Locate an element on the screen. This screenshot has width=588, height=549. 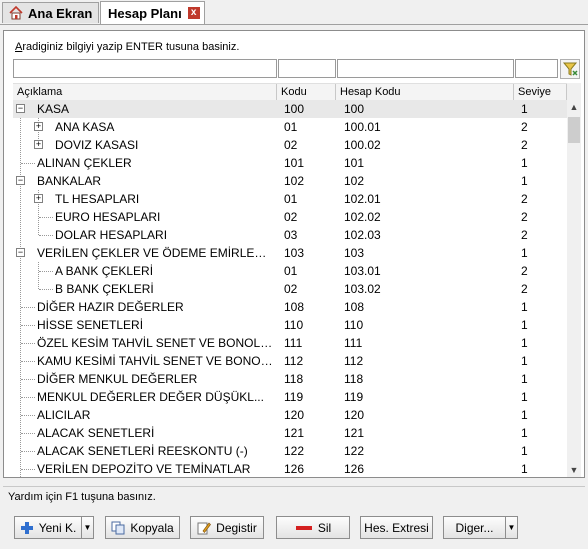
delete-button-label: Sil is located at coordinates (324, 527).